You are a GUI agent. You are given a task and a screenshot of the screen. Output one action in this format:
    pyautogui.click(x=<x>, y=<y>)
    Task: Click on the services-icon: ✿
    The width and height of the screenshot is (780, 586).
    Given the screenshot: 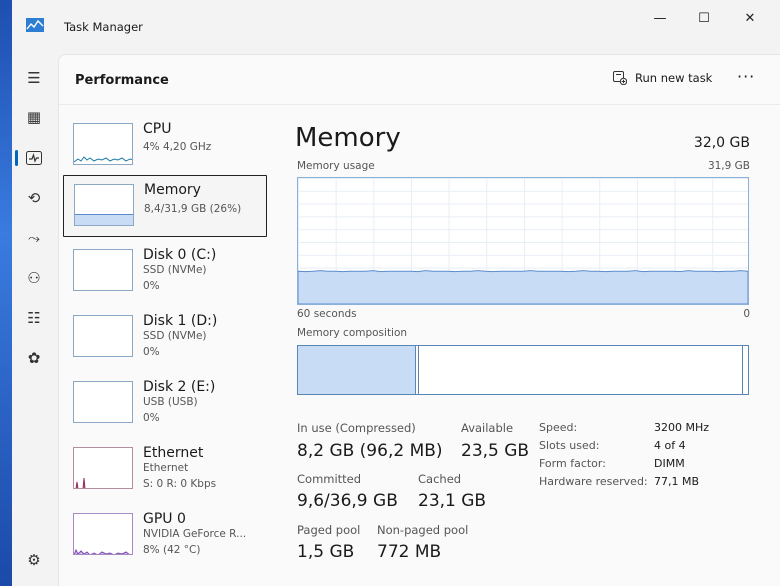 What is the action you would take?
    pyautogui.click(x=34, y=358)
    